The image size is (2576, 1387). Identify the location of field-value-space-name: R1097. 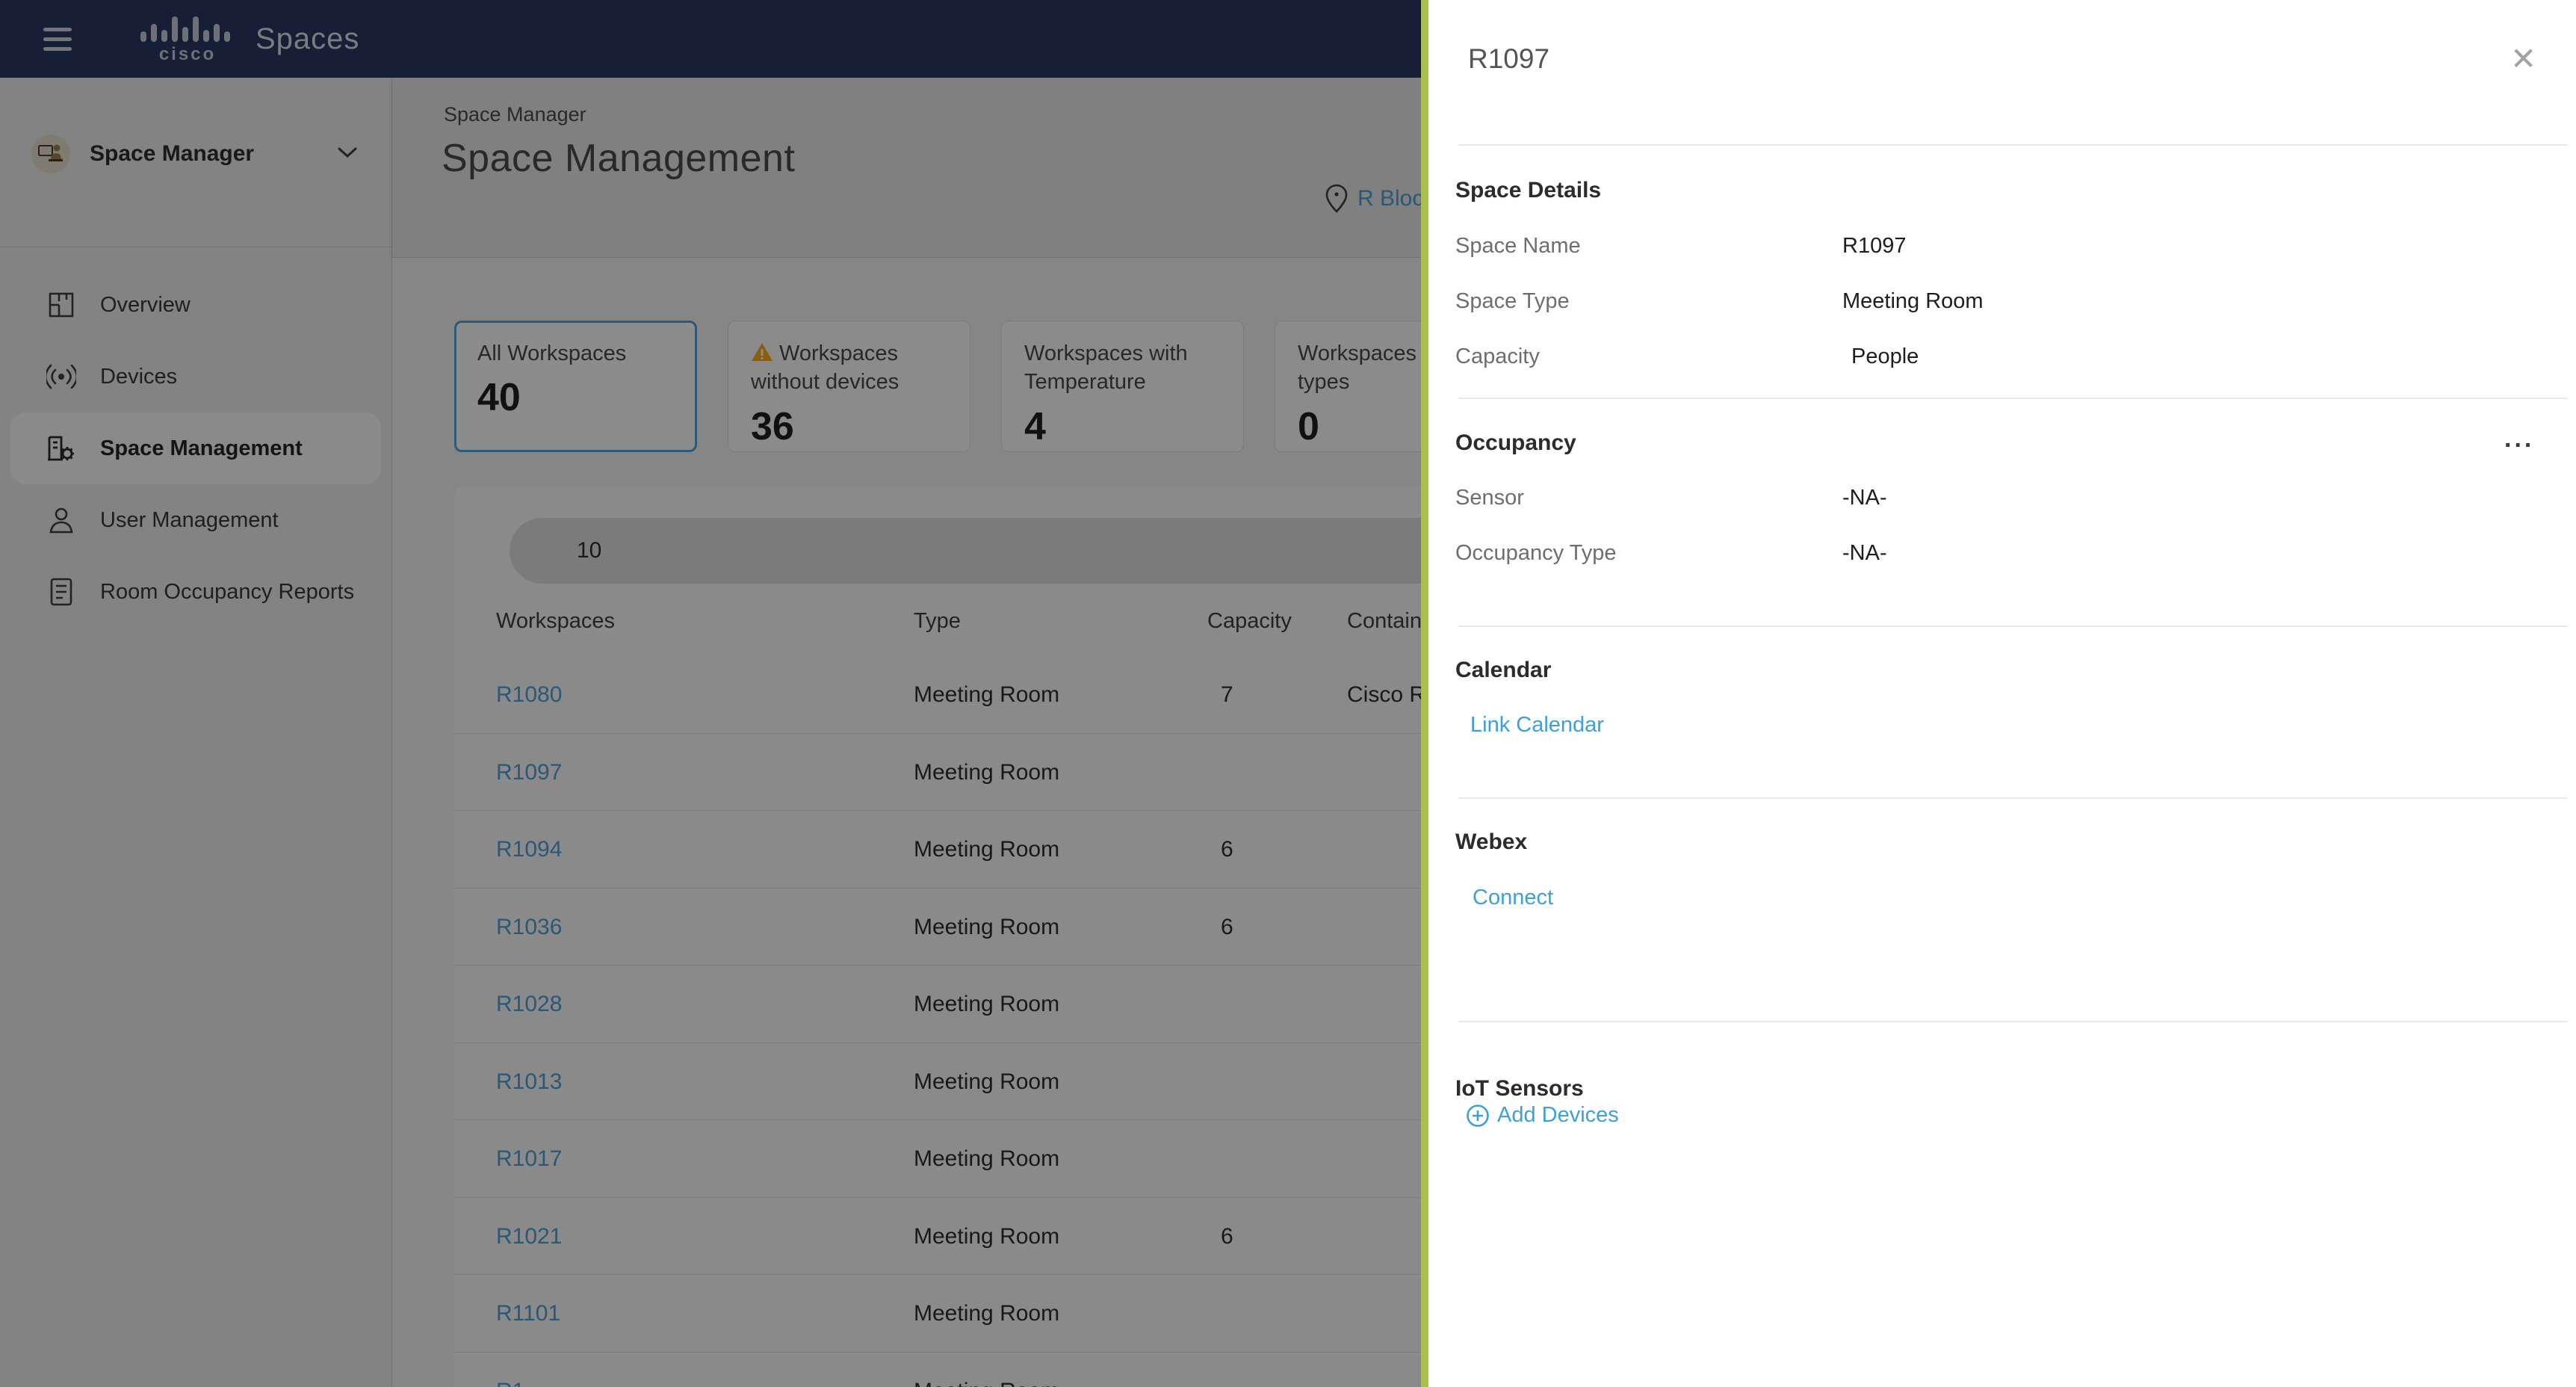
(1874, 246).